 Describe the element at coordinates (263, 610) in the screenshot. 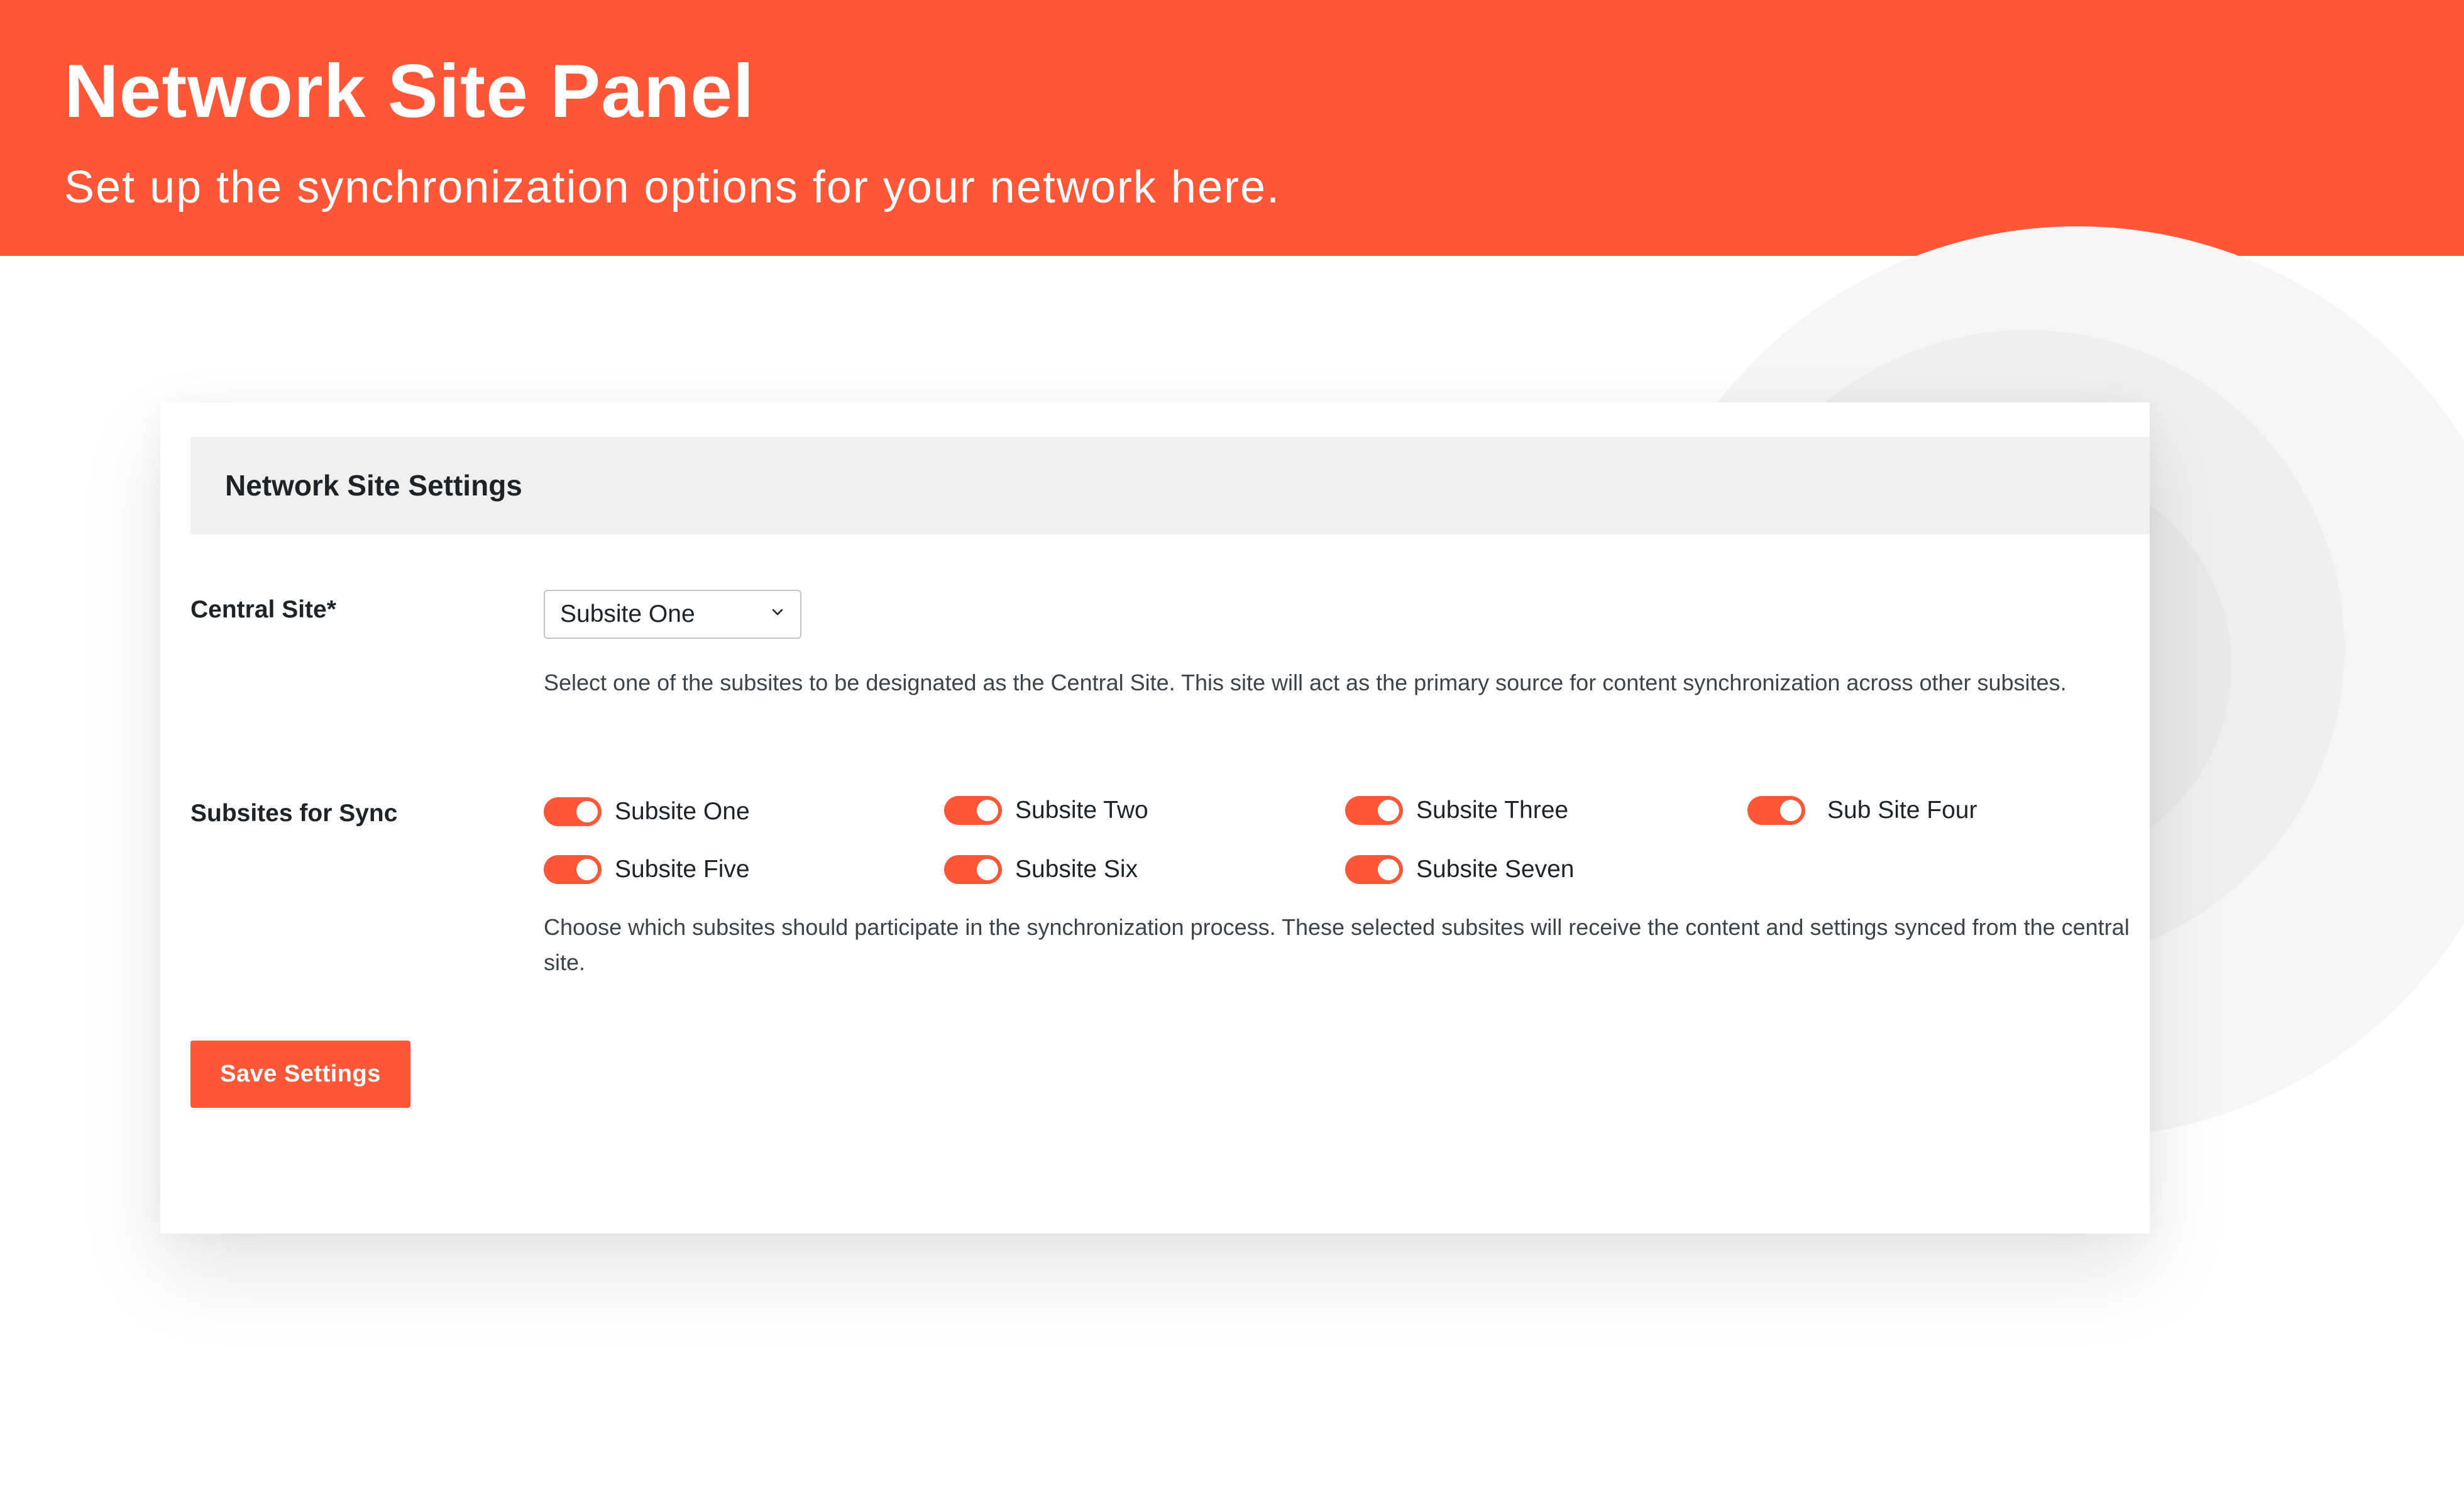

I see `central-site-label: Central Site*` at that location.